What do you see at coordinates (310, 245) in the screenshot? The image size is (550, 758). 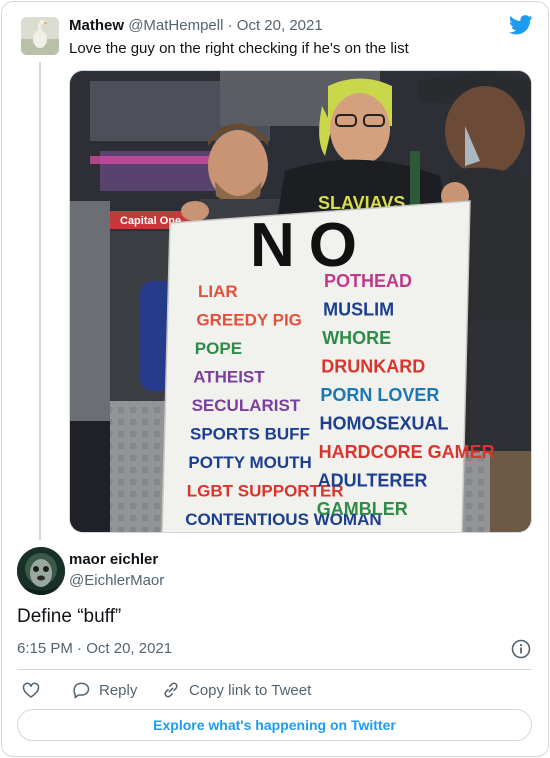 I see `sign-heading: NO` at bounding box center [310, 245].